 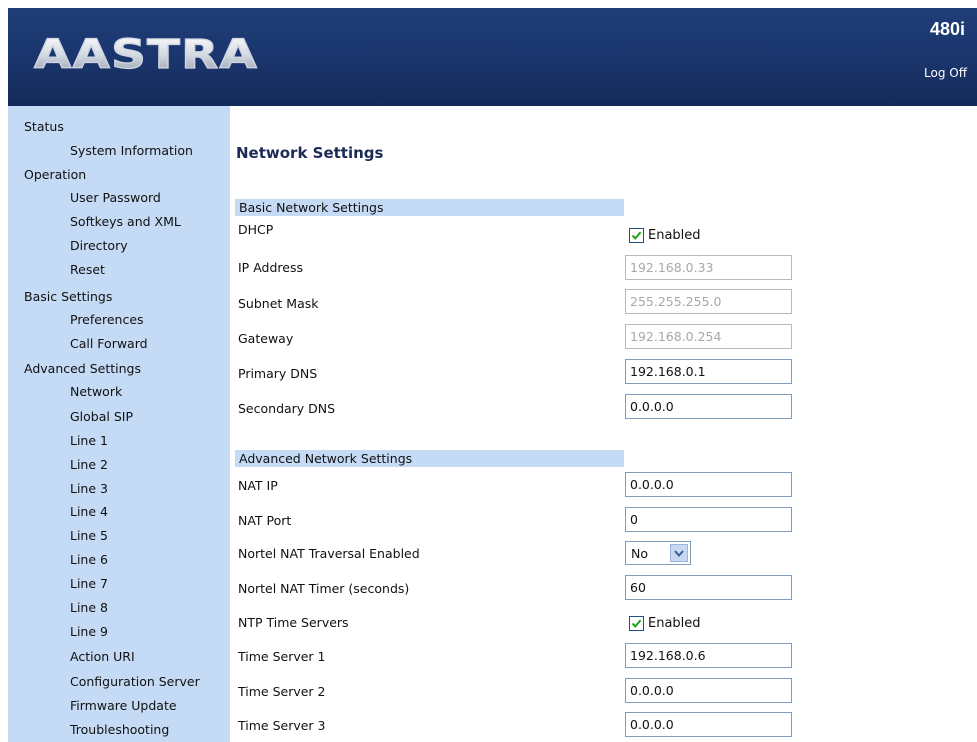 I want to click on nav-troubleshooting: Troubleshooting, so click(x=119, y=729).